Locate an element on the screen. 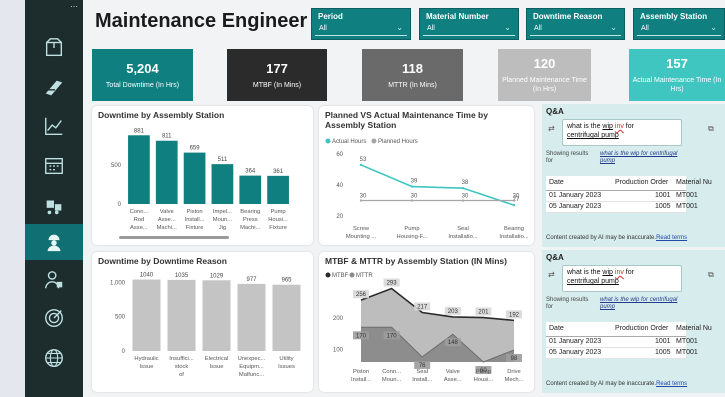 The height and width of the screenshot is (397, 725). downtime-reason-dropdown: All ⌄ is located at coordinates (575, 29).